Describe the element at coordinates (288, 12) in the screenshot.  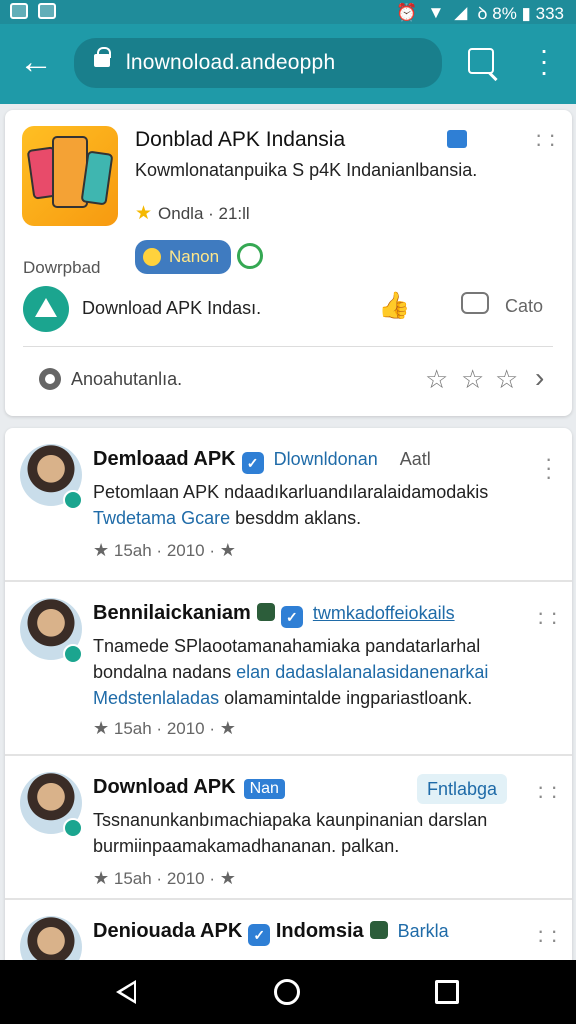
I see `status-bar: ⏰ ▼ ◢ ꝺ 8% ▮ 333` at that location.